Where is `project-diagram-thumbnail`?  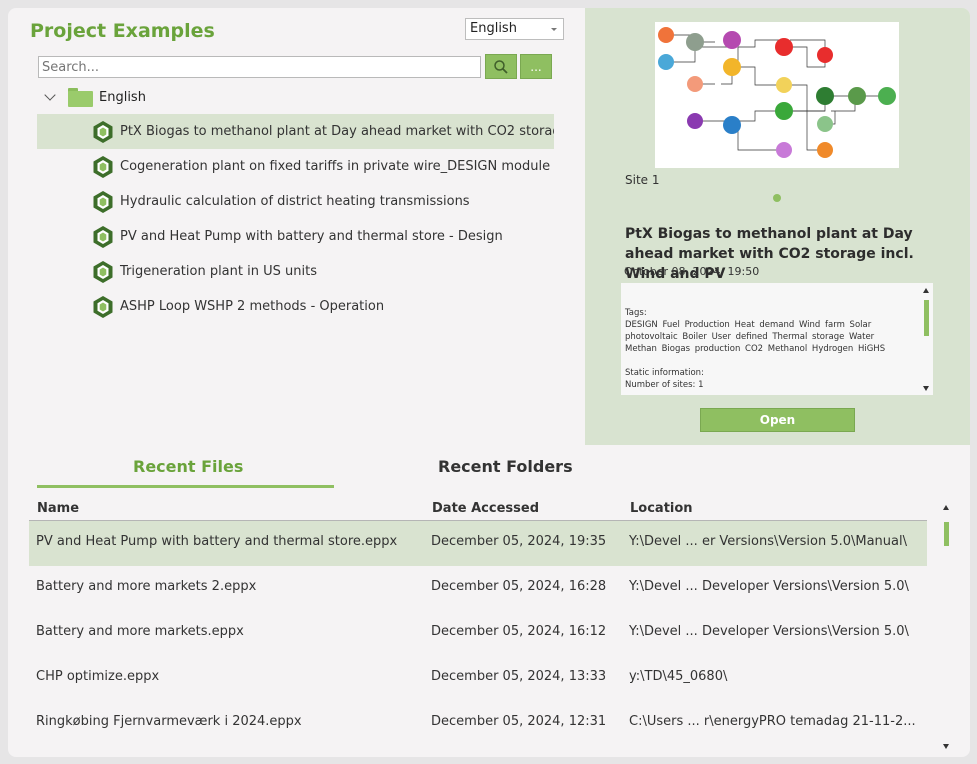 project-diagram-thumbnail is located at coordinates (777, 95).